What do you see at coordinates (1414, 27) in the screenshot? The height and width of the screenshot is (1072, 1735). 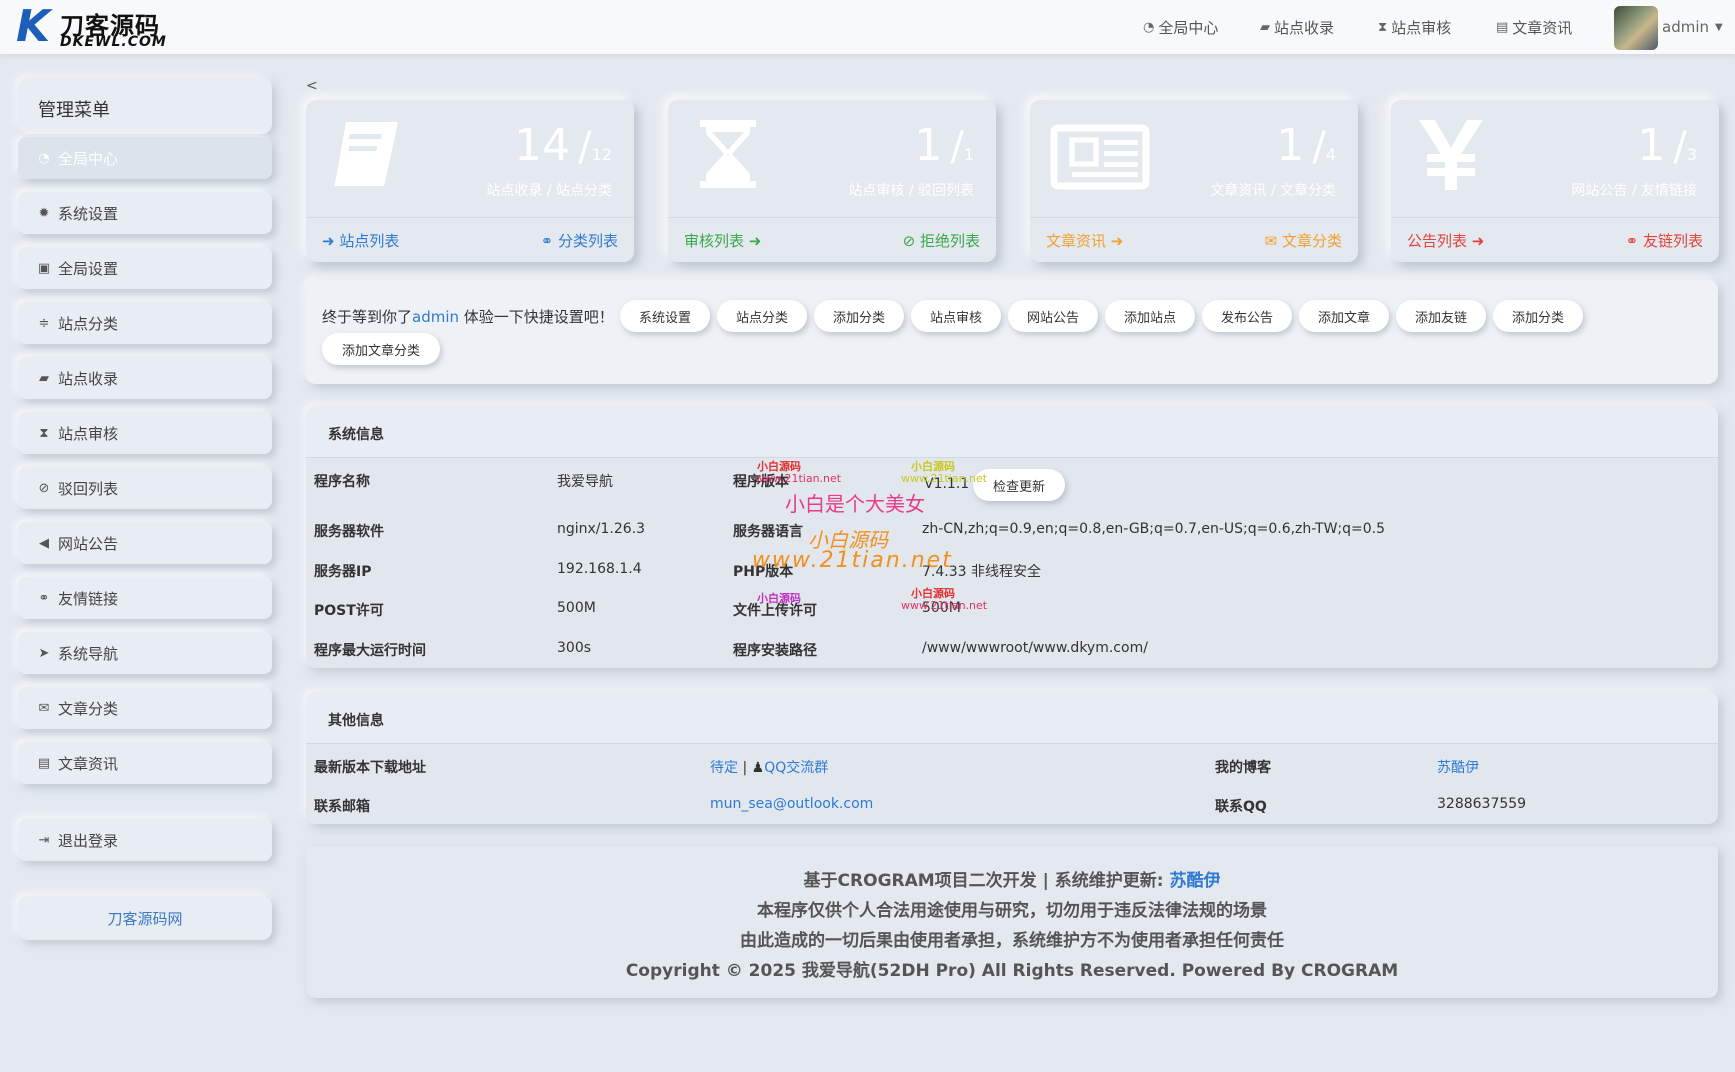 I see `topnav-review: ⧗ 站点审核` at bounding box center [1414, 27].